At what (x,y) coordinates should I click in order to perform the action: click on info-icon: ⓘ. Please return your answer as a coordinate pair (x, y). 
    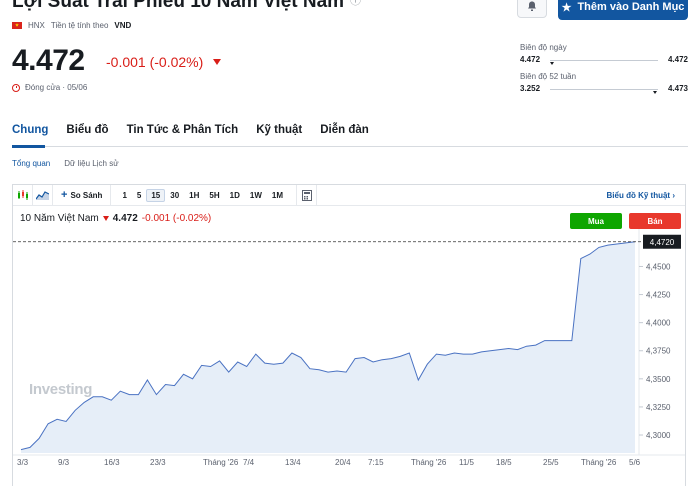
    Looking at the image, I should click on (355, 3).